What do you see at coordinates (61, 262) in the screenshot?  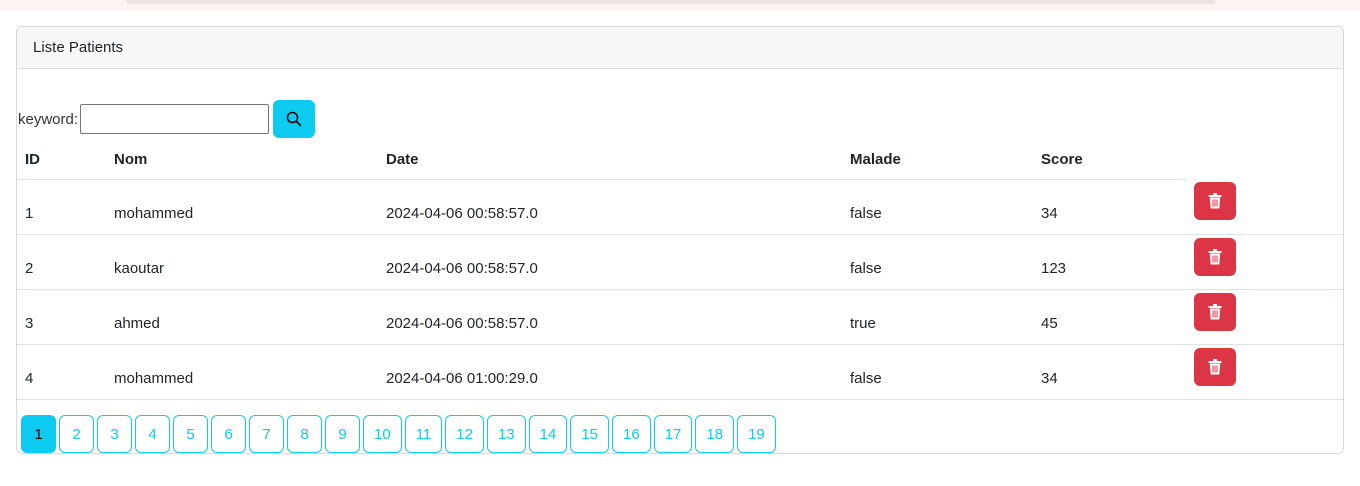 I see `cell-id: 2` at bounding box center [61, 262].